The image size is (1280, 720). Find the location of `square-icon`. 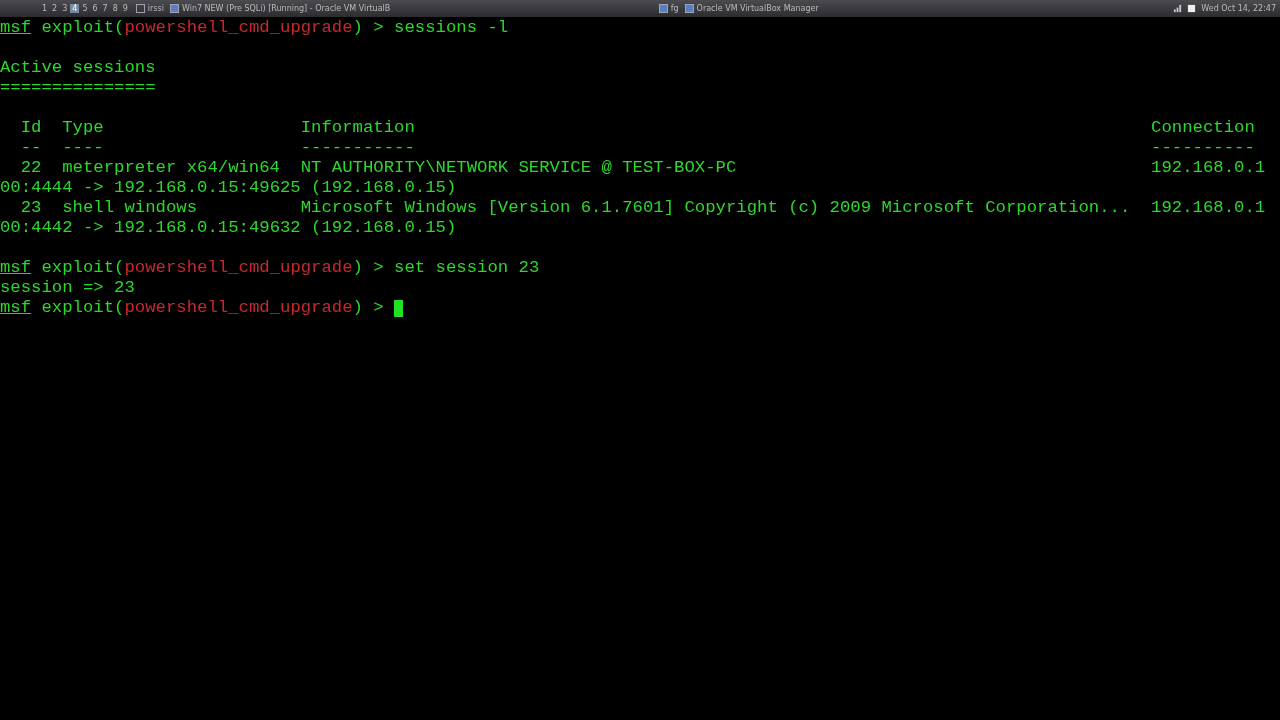

square-icon is located at coordinates (1192, 8).